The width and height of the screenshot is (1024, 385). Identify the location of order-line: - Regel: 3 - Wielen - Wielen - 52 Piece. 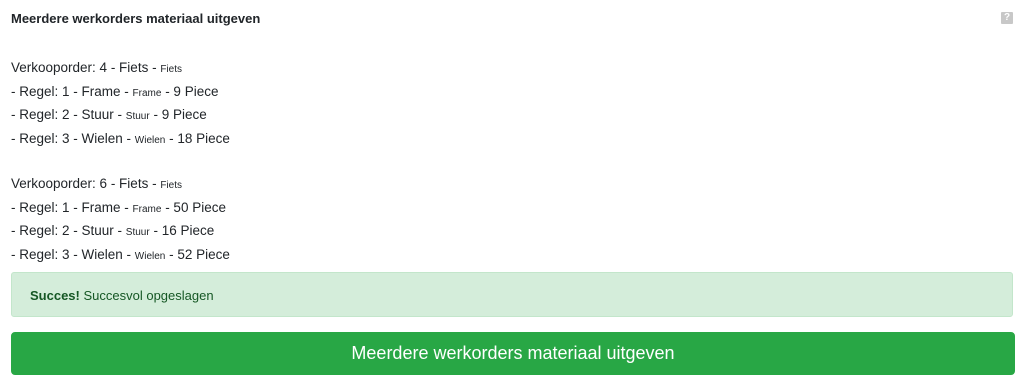
(120, 254).